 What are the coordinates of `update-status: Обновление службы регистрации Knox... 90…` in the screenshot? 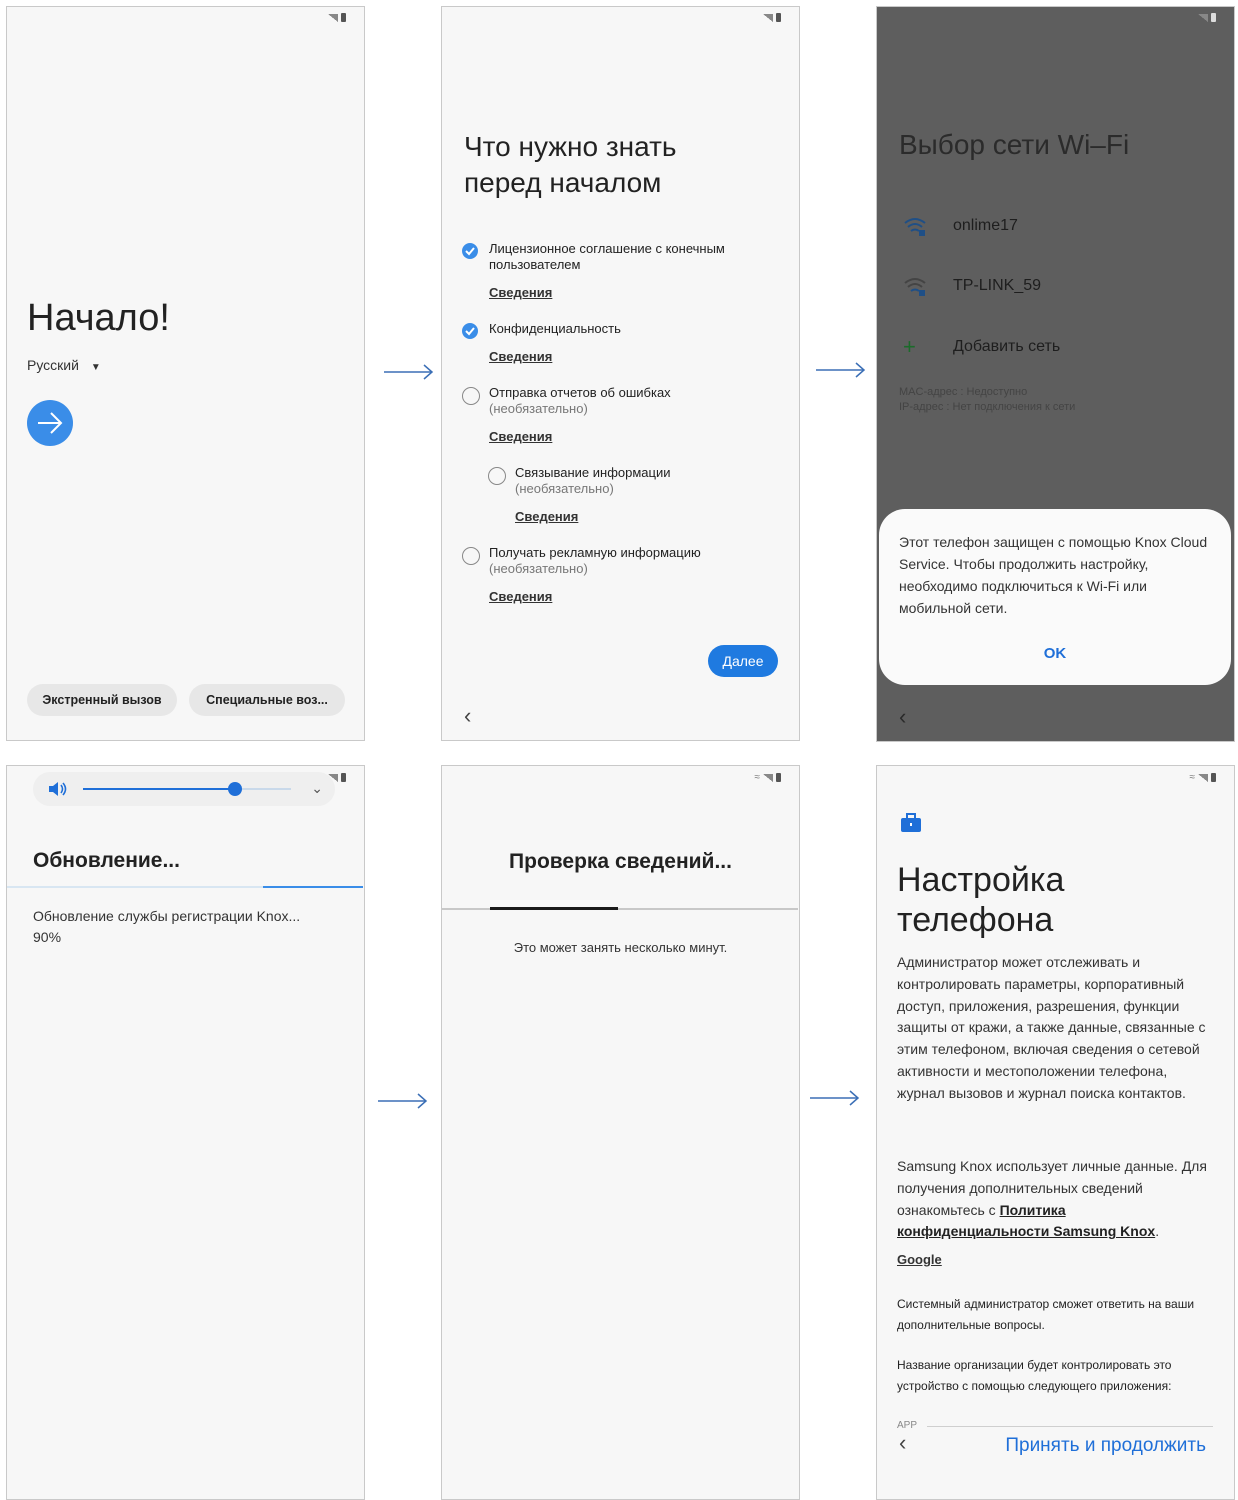 It's located at (166, 927).